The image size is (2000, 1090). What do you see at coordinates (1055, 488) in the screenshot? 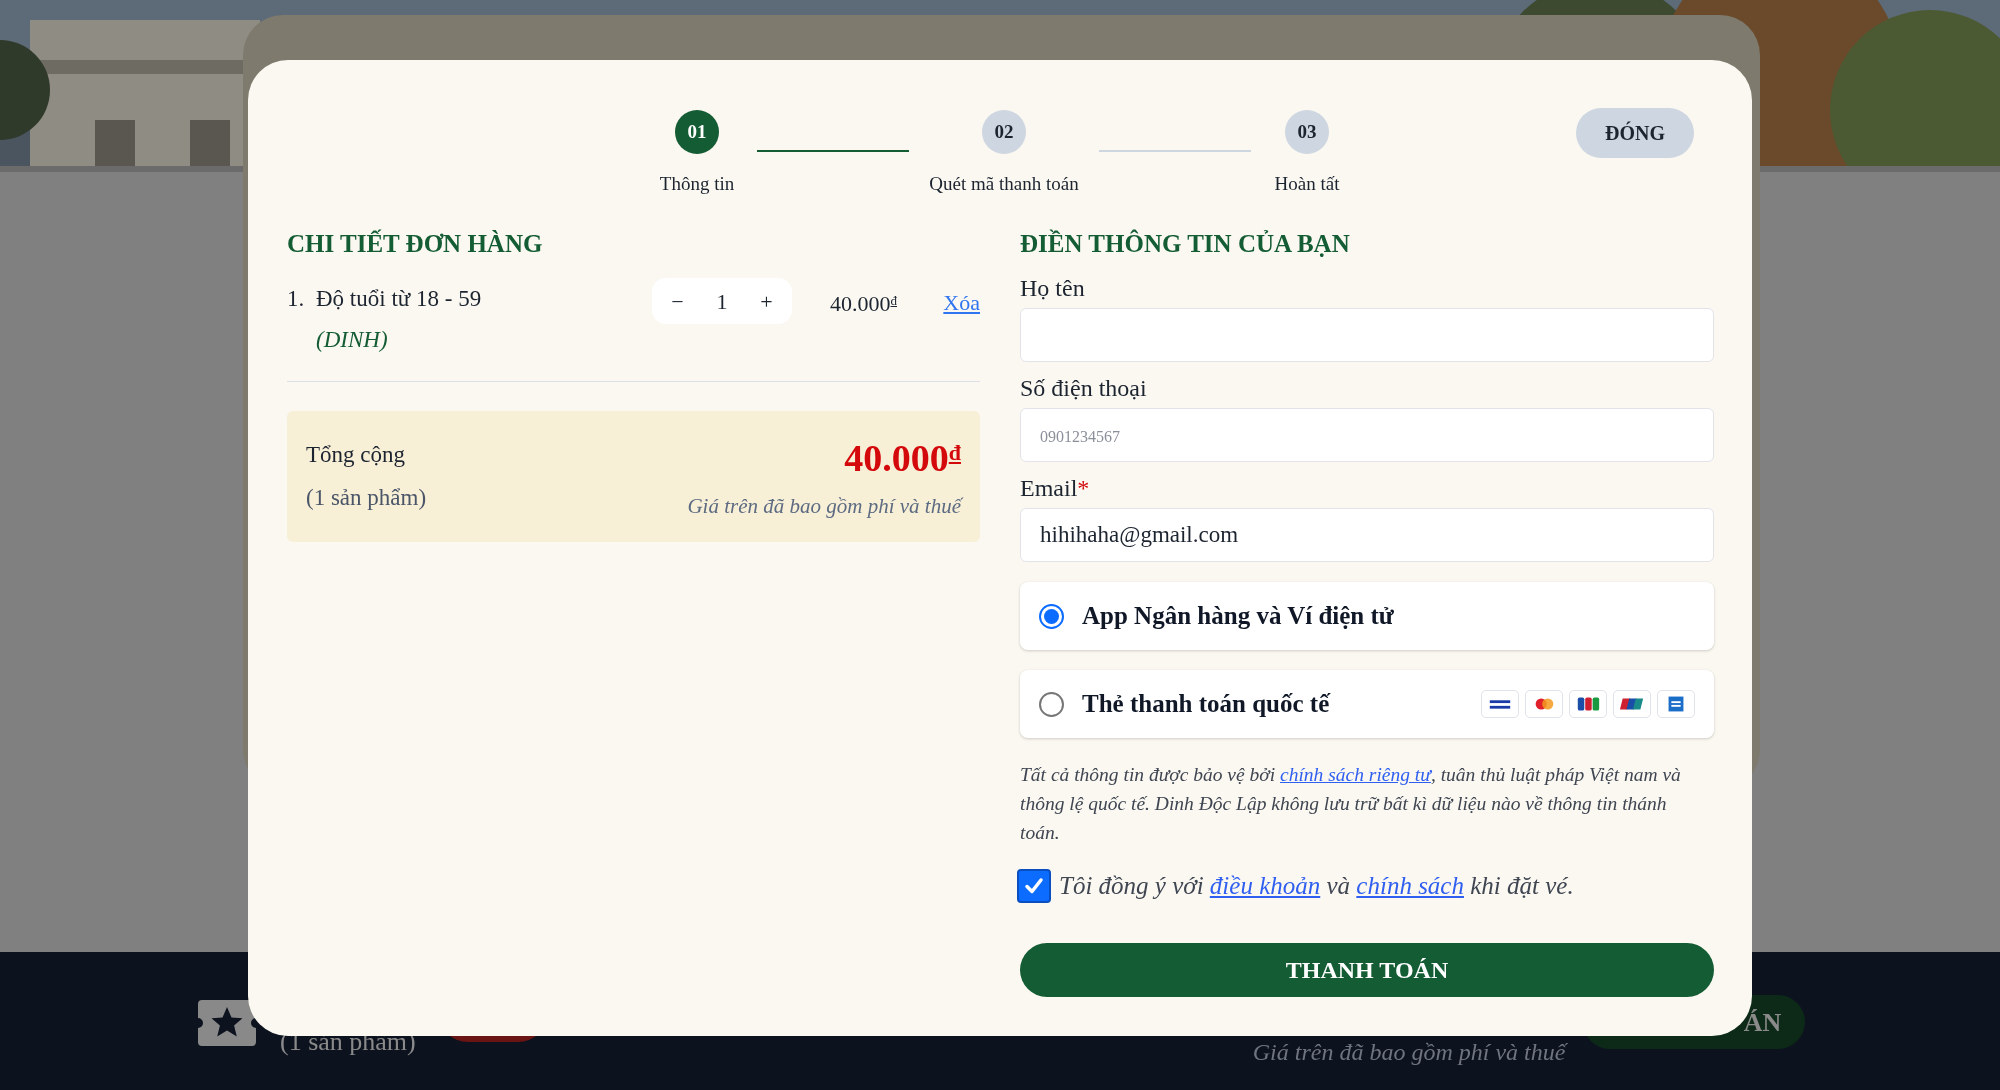
I see `field-label: Email*` at bounding box center [1055, 488].